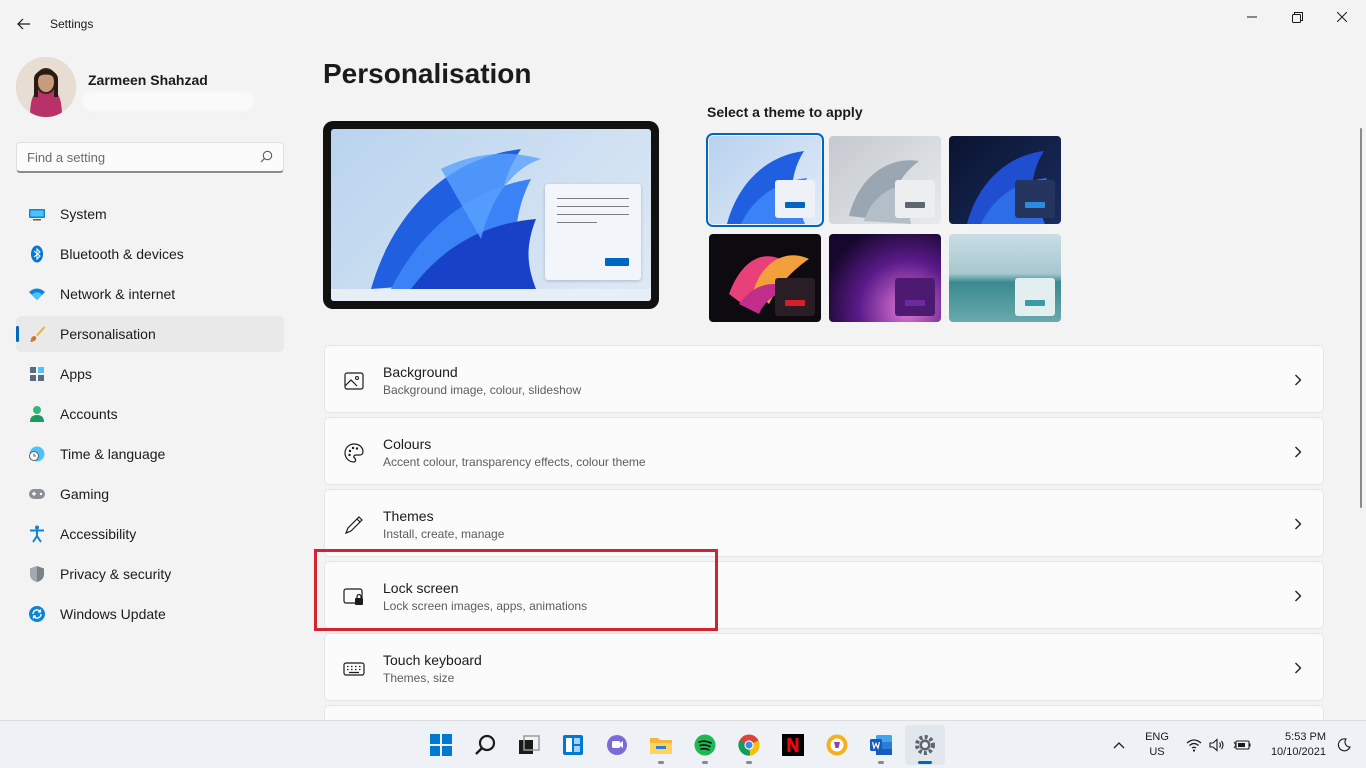 This screenshot has width=1366, height=768. Describe the element at coordinates (150, 214) in the screenshot. I see `sidebar-item-system: System` at that location.